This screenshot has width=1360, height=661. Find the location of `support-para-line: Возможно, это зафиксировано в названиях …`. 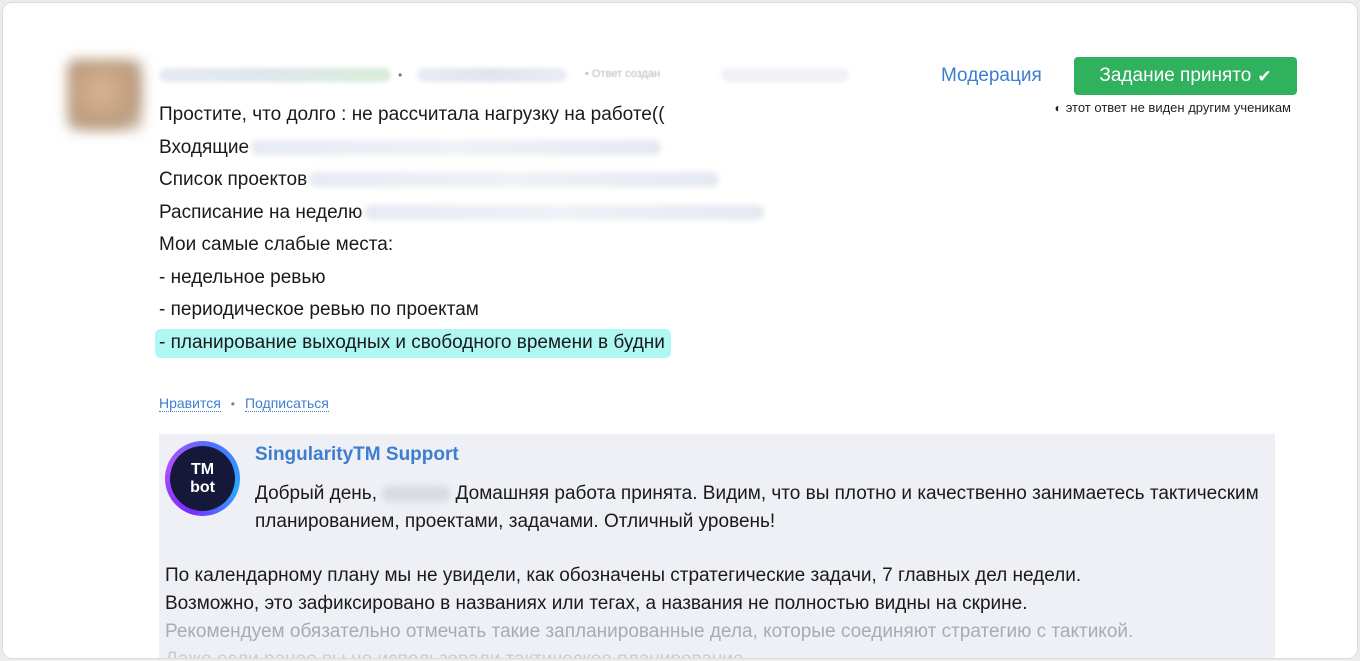

support-para-line: Возможно, это зафиксировано в названиях … is located at coordinates (596, 603).